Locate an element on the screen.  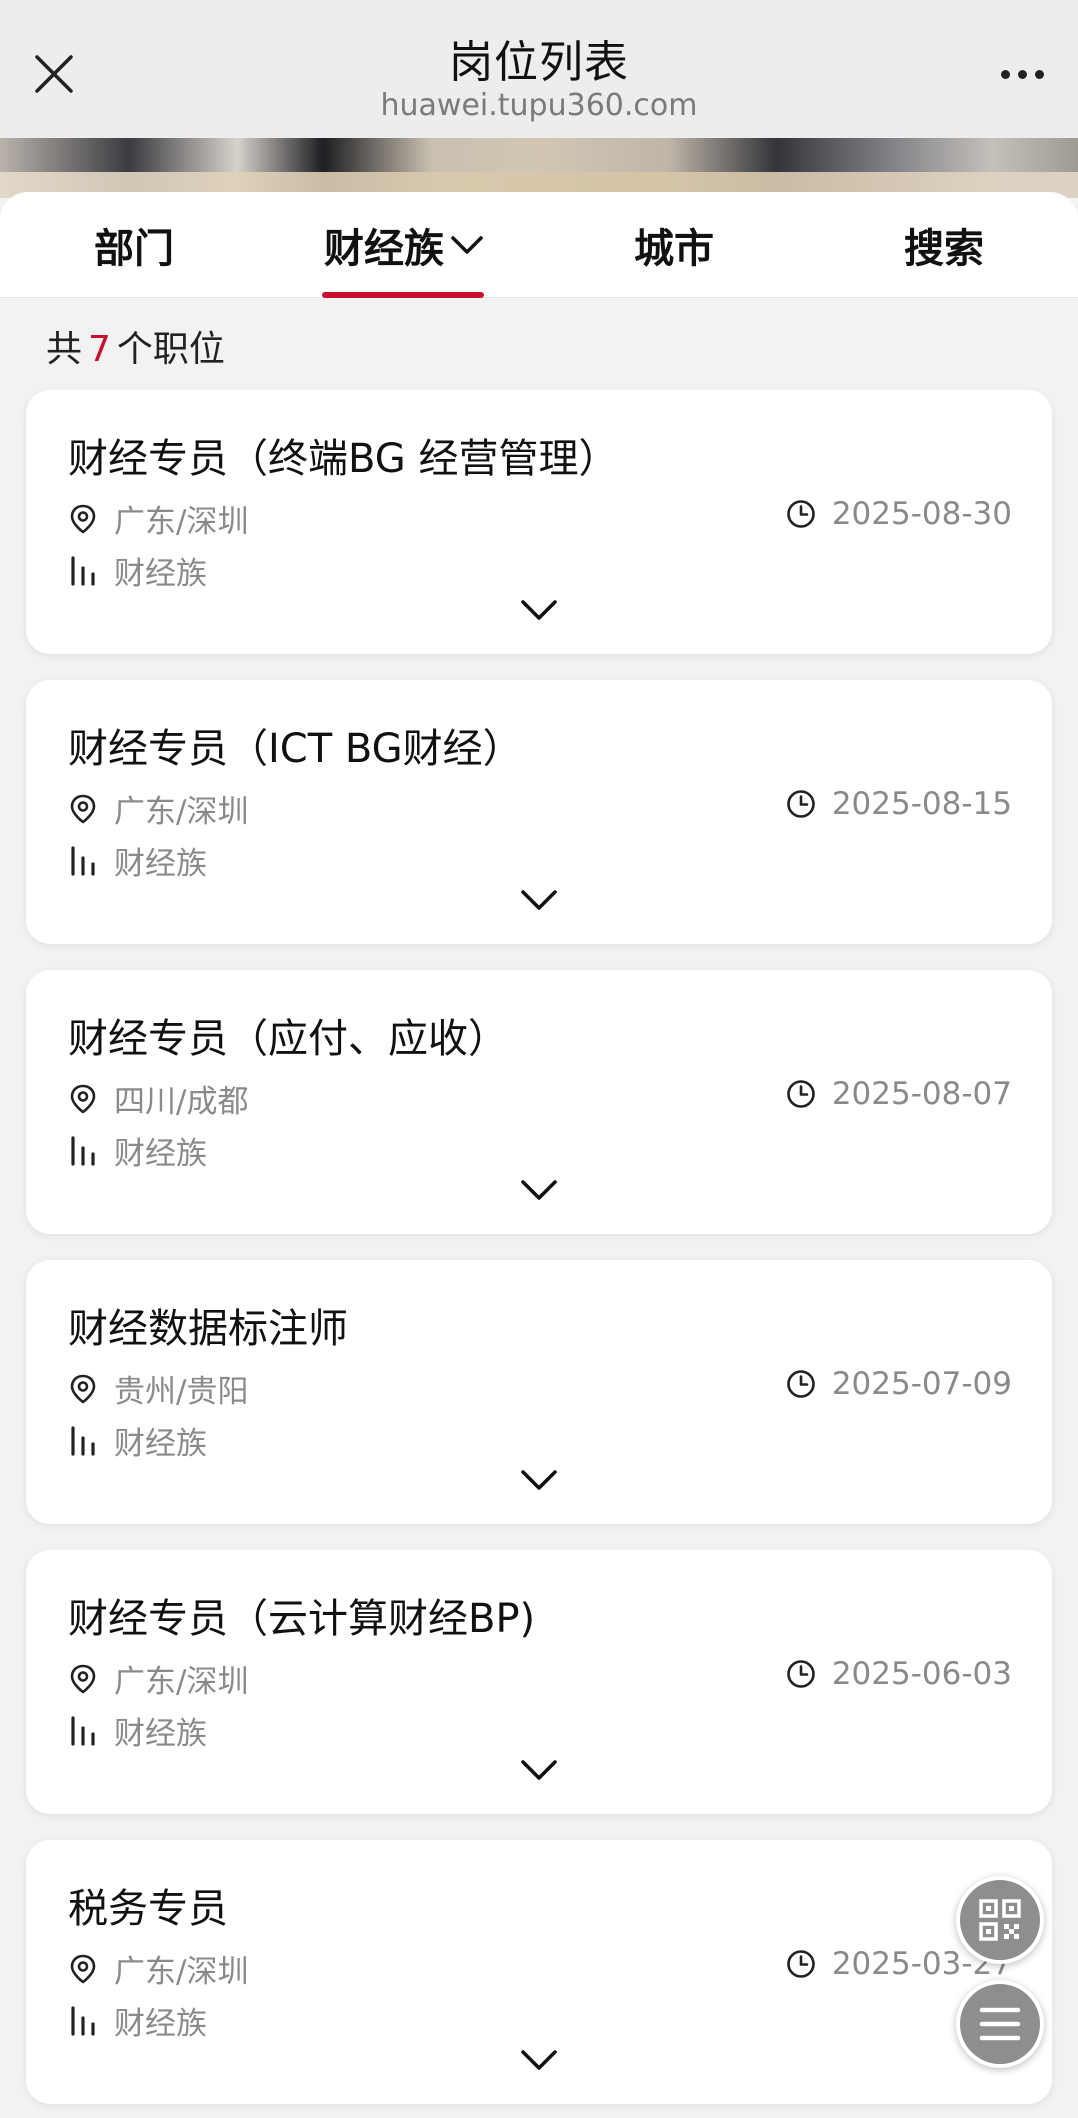
active-tab-indicator is located at coordinates (403, 295).